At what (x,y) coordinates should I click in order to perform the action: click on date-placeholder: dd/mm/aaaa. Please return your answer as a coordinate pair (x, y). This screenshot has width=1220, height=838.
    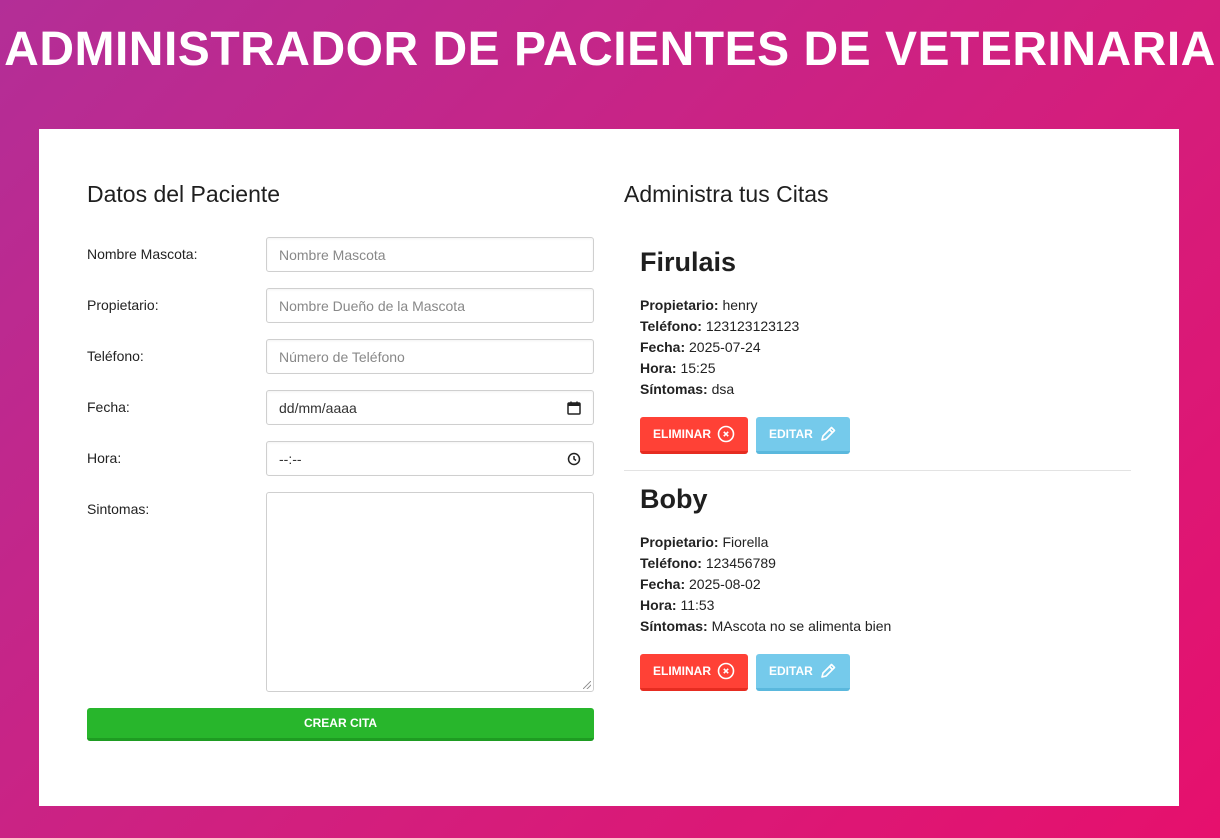
    Looking at the image, I should click on (318, 407).